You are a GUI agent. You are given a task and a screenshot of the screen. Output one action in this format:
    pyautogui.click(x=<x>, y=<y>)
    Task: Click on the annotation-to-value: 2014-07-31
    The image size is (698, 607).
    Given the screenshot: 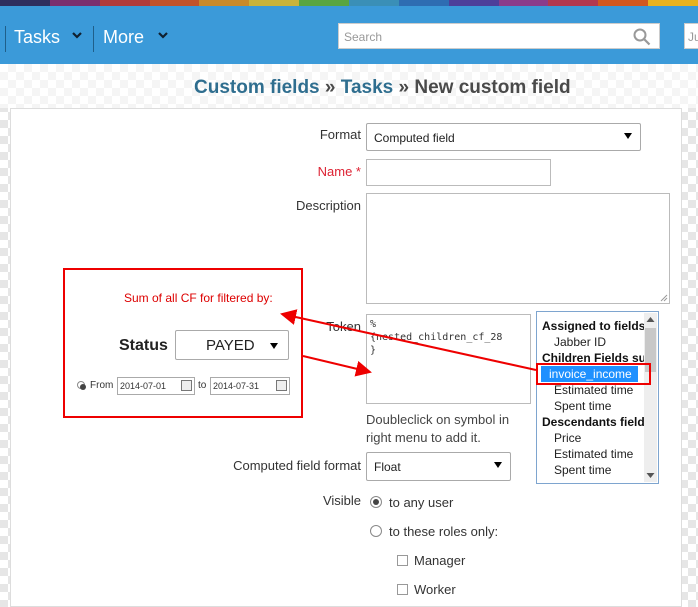 What is the action you would take?
    pyautogui.click(x=236, y=386)
    